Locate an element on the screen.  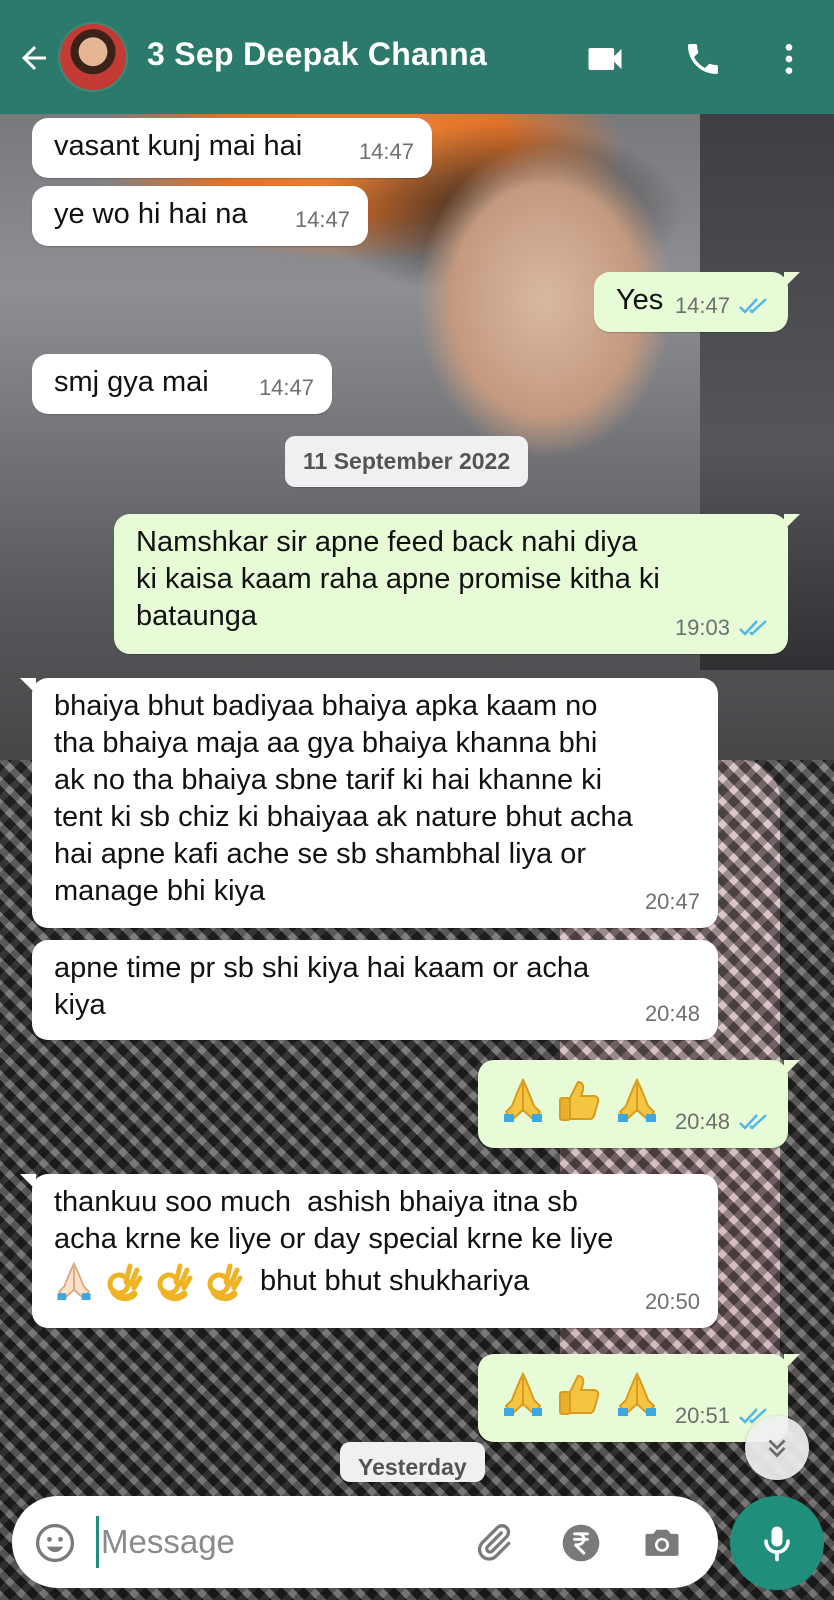
message-composer is located at coordinates (365, 1542).